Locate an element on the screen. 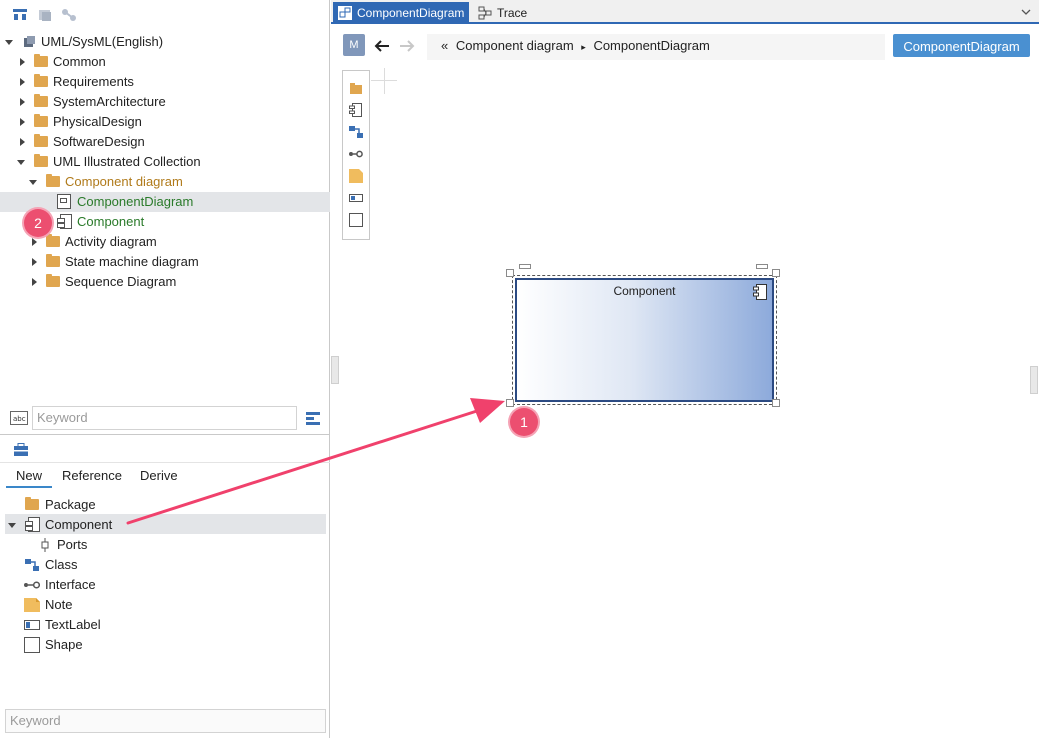 This screenshot has width=1039, height=738. filter-settings-icon is located at coordinates (313, 418).